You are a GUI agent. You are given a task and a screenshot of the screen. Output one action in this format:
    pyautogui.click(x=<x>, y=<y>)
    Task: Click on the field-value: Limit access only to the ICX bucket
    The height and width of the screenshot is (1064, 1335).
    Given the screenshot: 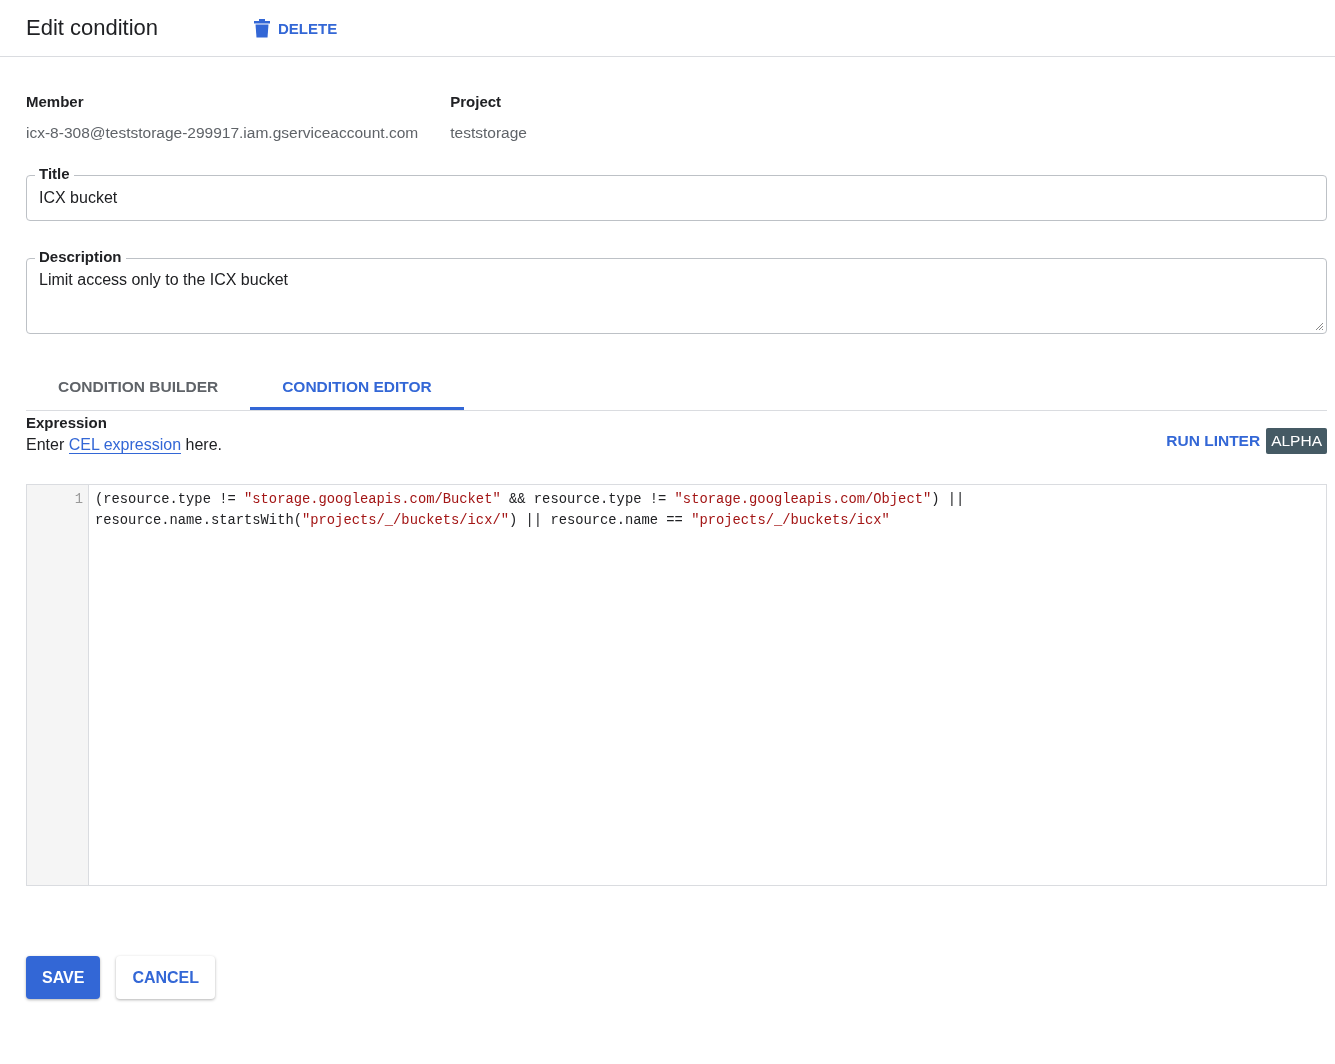 What is the action you would take?
    pyautogui.click(x=164, y=280)
    